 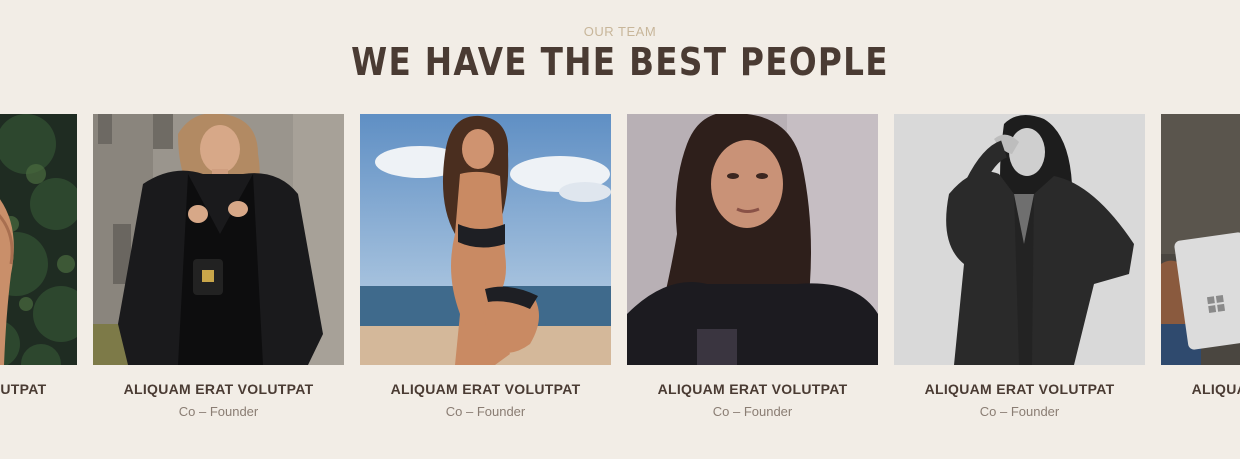 What do you see at coordinates (620, 62) in the screenshot?
I see `section-title: WE HAVE THE BEST PEOPLE` at bounding box center [620, 62].